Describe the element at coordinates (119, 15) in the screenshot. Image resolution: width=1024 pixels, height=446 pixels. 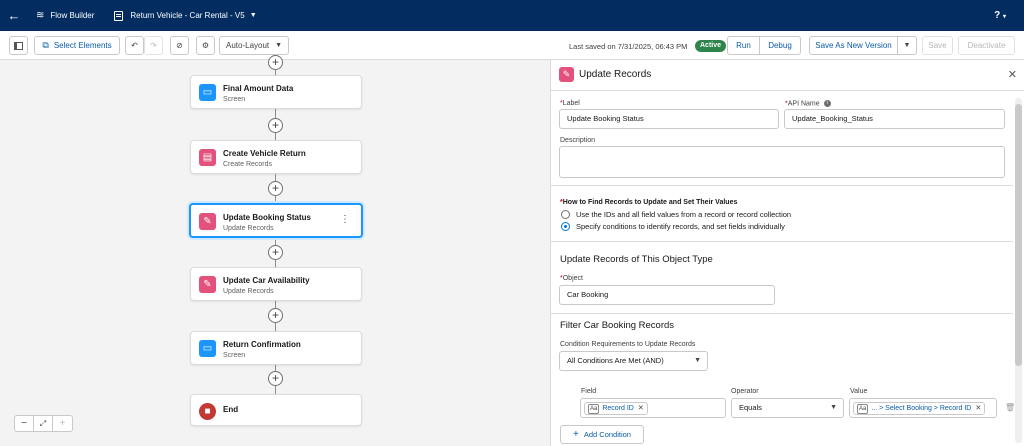
I see `flow-document-icon` at that location.